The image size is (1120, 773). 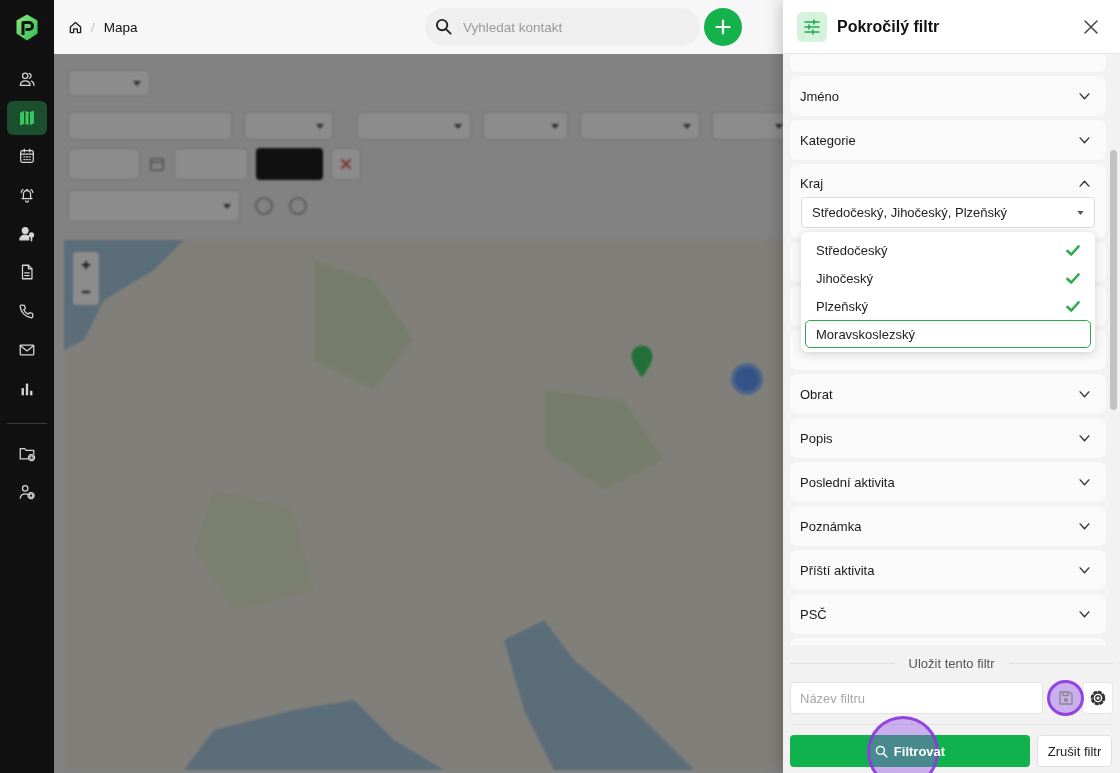 What do you see at coordinates (27, 195) in the screenshot?
I see `bell-icon` at bounding box center [27, 195].